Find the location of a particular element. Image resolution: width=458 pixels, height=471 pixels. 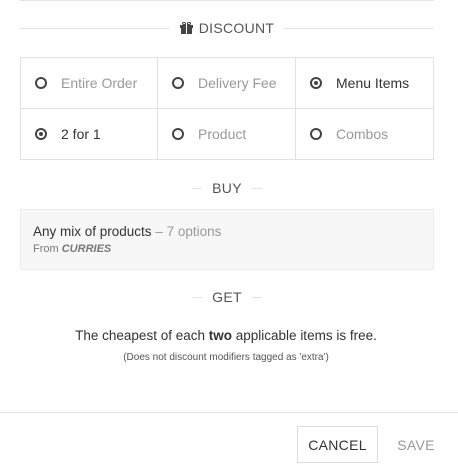

discount-header-label: DISCOUNT is located at coordinates (227, 28).